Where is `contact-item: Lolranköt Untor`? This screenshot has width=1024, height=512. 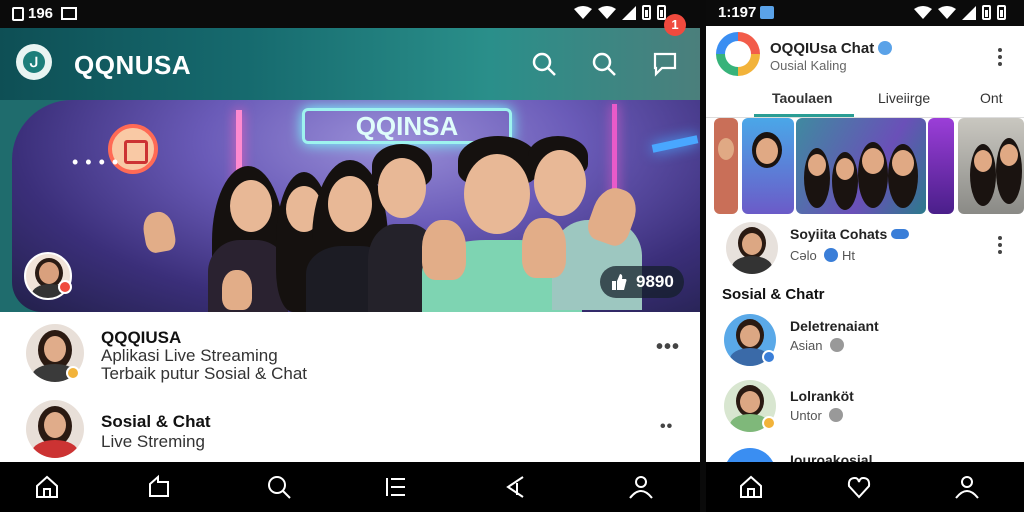 contact-item: Lolranköt Untor is located at coordinates (865, 411).